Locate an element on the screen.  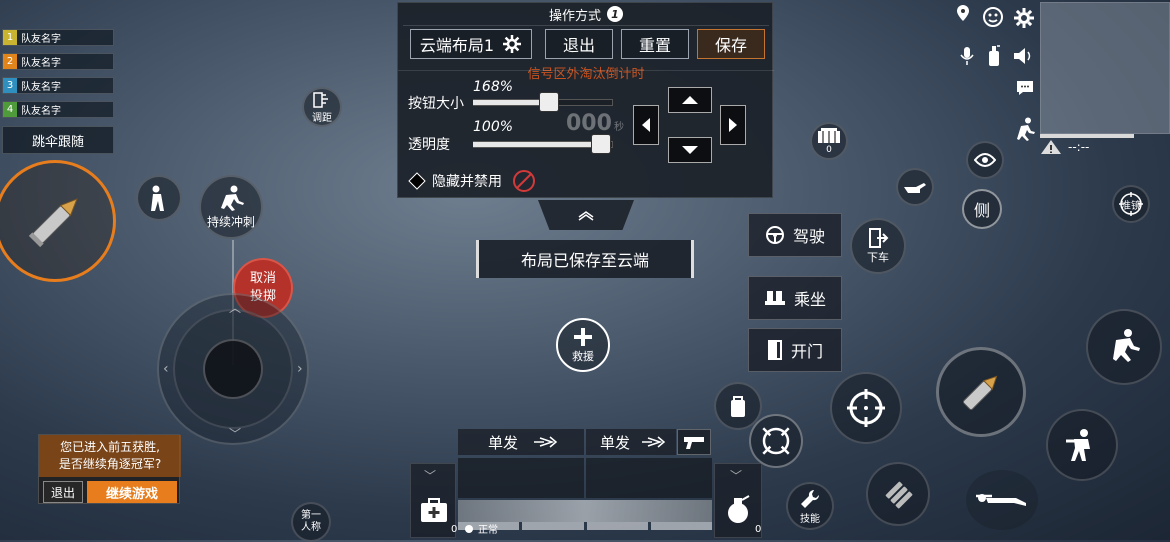
stance-button is located at coordinates (159, 198).